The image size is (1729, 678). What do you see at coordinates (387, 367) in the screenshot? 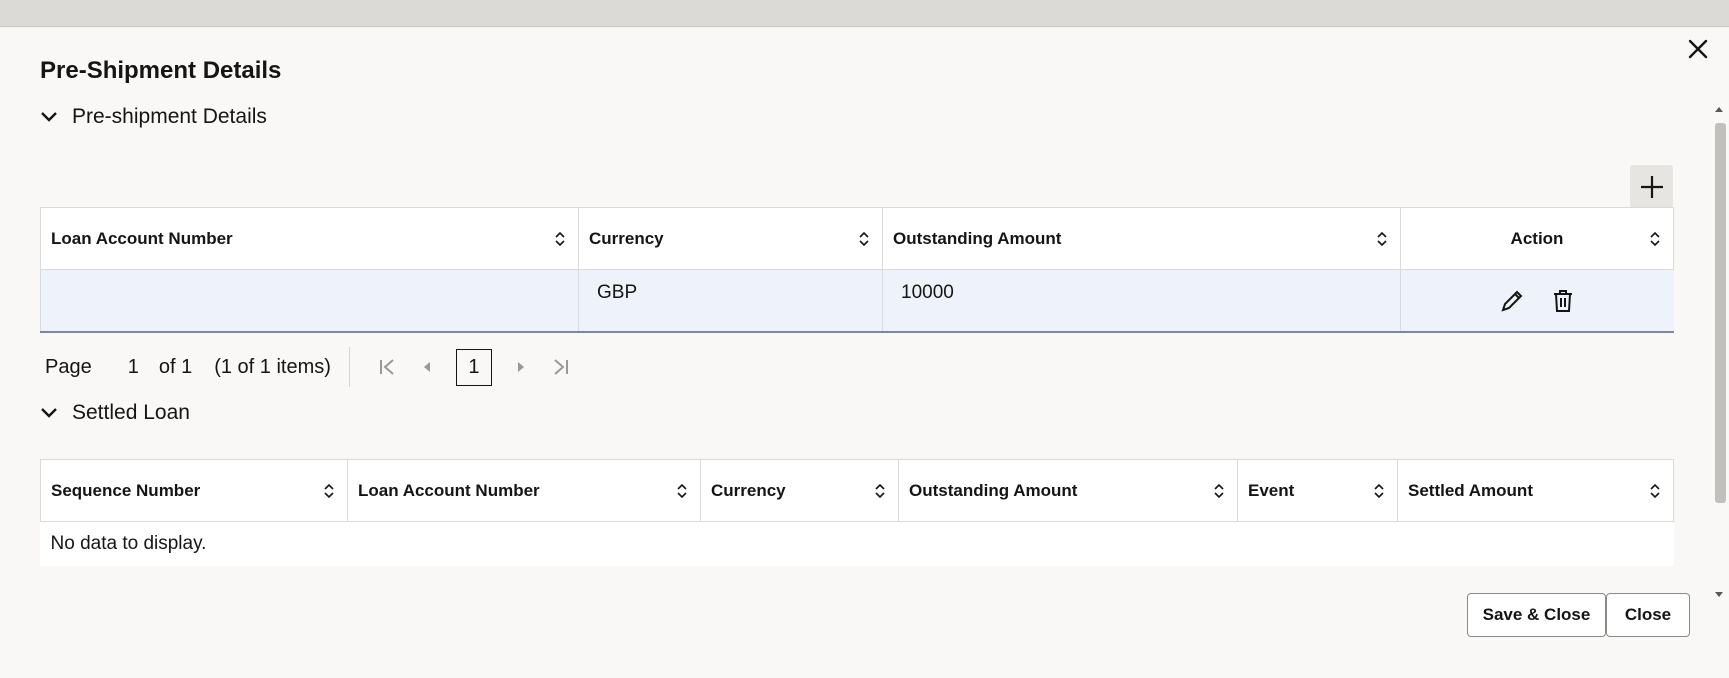
I see `first-page-icon` at bounding box center [387, 367].